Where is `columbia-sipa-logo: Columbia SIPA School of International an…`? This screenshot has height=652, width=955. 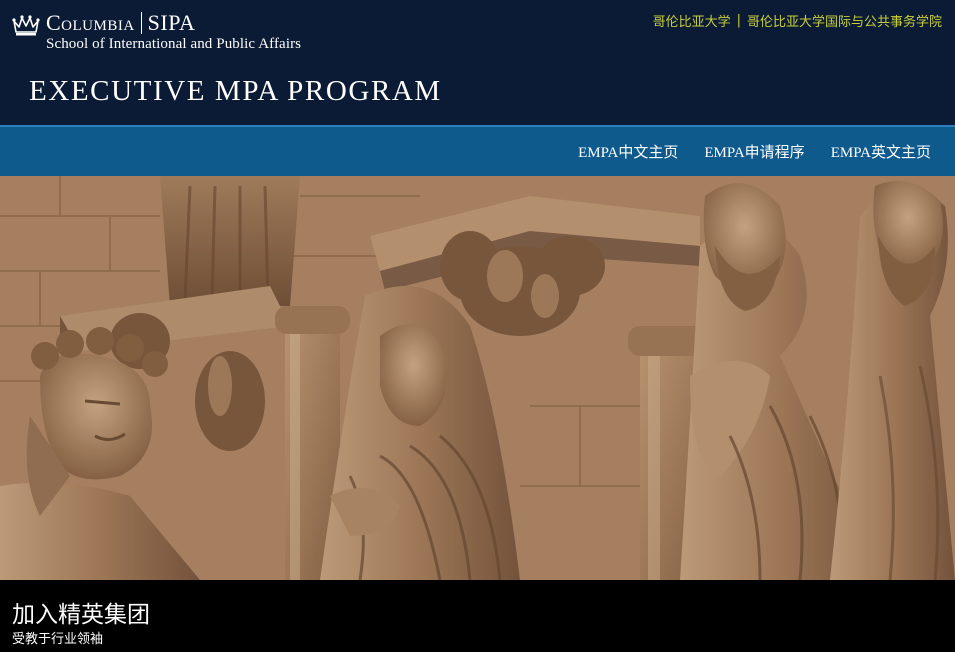 columbia-sipa-logo: Columbia SIPA School of International an… is located at coordinates (156, 32).